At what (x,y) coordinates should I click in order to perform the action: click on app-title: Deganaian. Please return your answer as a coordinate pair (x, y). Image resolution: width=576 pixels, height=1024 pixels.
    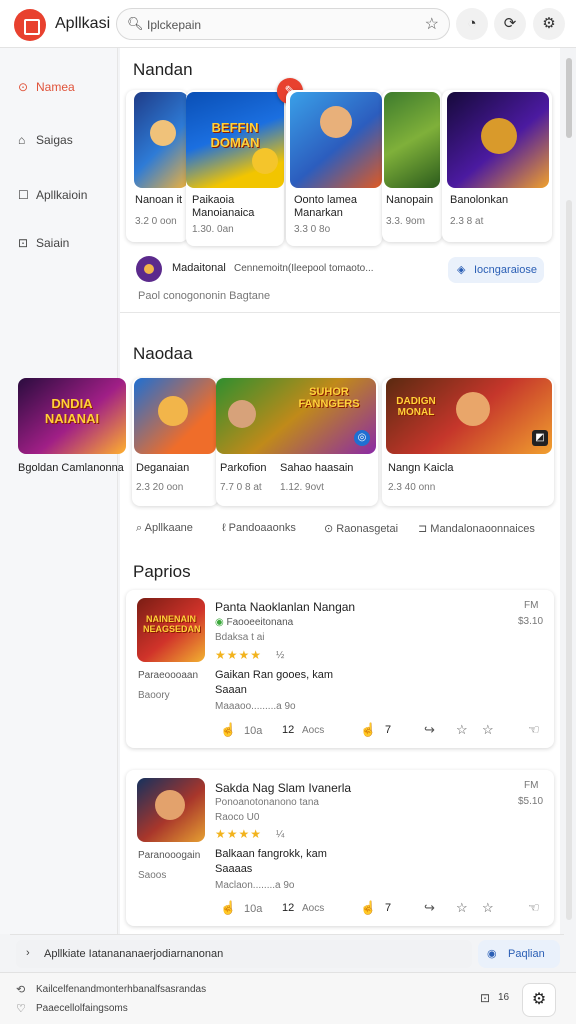
    Looking at the image, I should click on (163, 468).